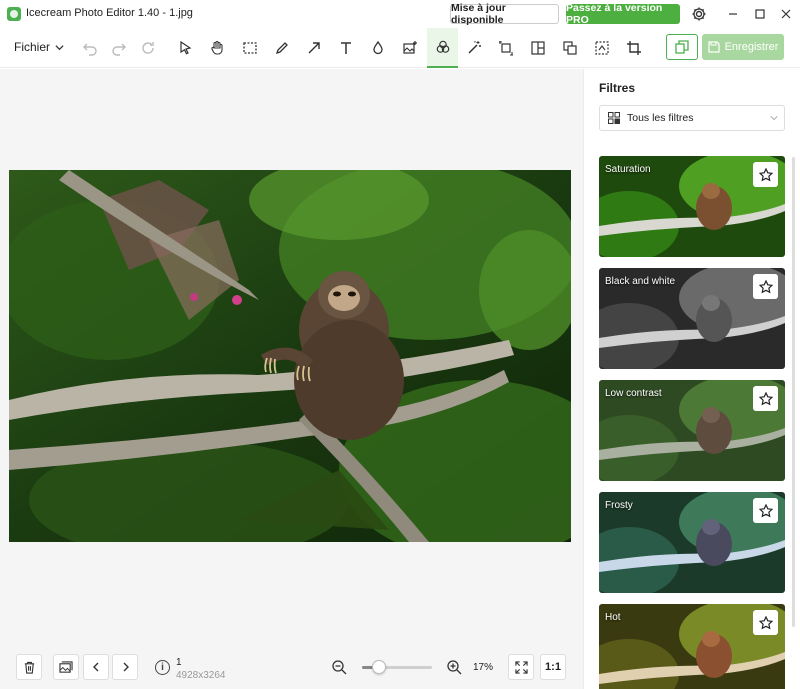 This screenshot has width=800, height=689. What do you see at coordinates (692, 646) in the screenshot?
I see `filter-card-hot: Hot` at bounding box center [692, 646].